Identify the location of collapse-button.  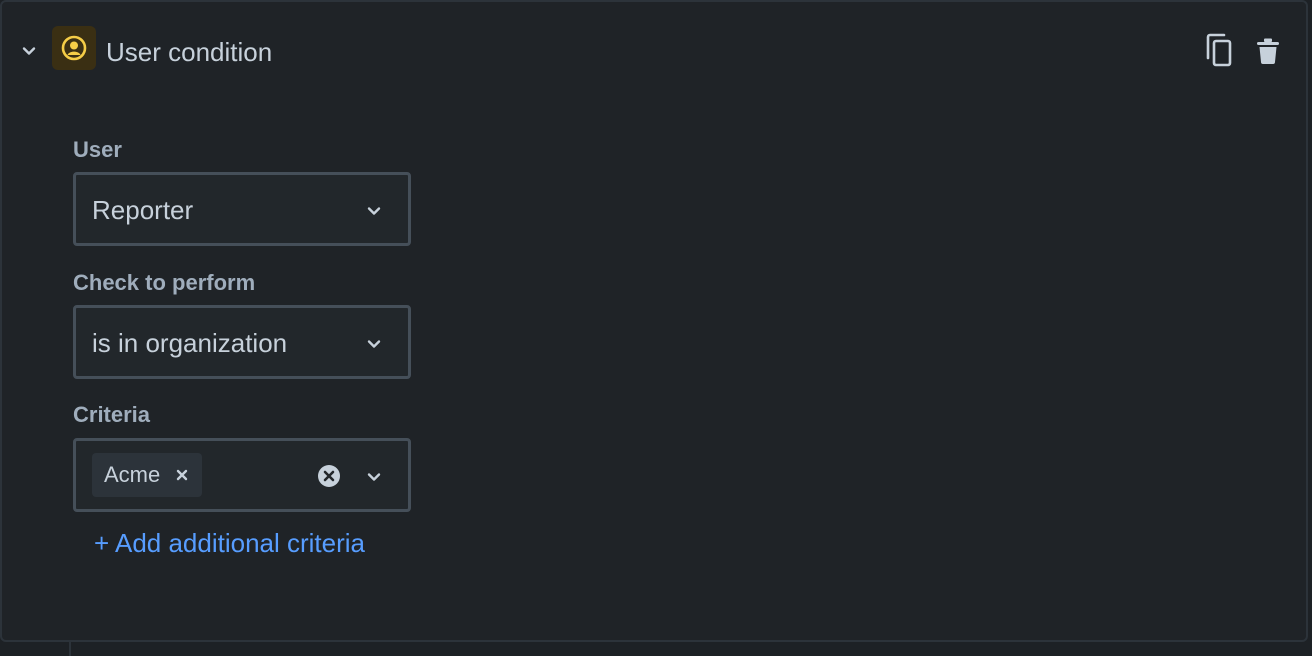
(29, 51).